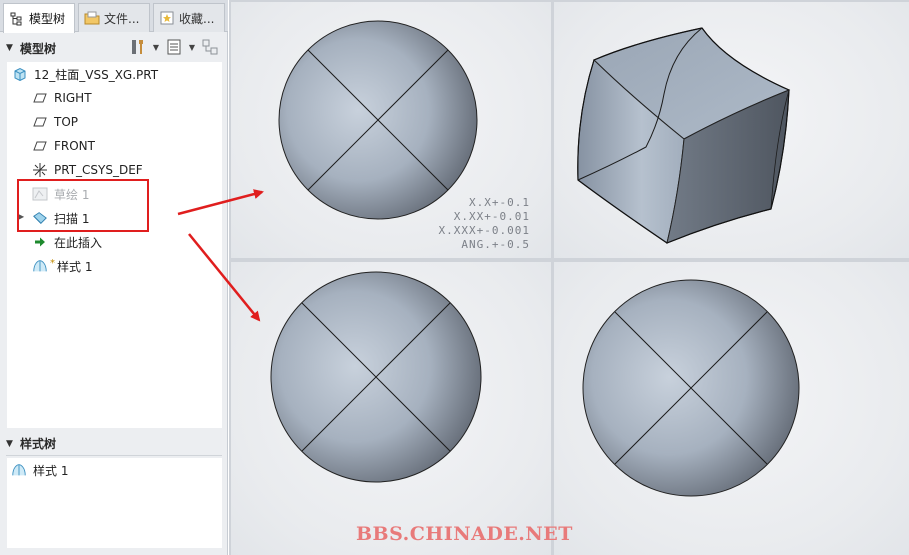 Image resolution: width=909 pixels, height=555 pixels. Describe the element at coordinates (210, 47) in the screenshot. I see `filter-items-icon` at that location.